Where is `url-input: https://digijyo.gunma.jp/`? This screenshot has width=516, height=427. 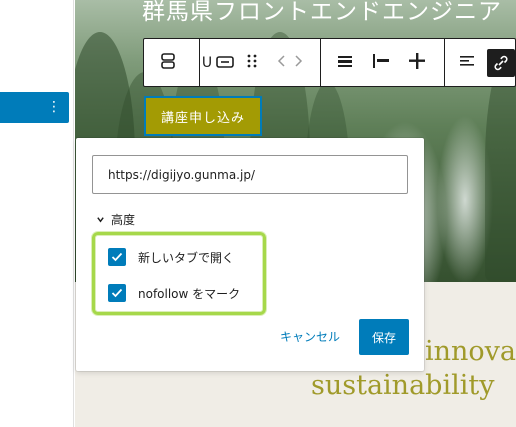
url-input: https://digijyo.gunma.jp/ is located at coordinates (250, 174).